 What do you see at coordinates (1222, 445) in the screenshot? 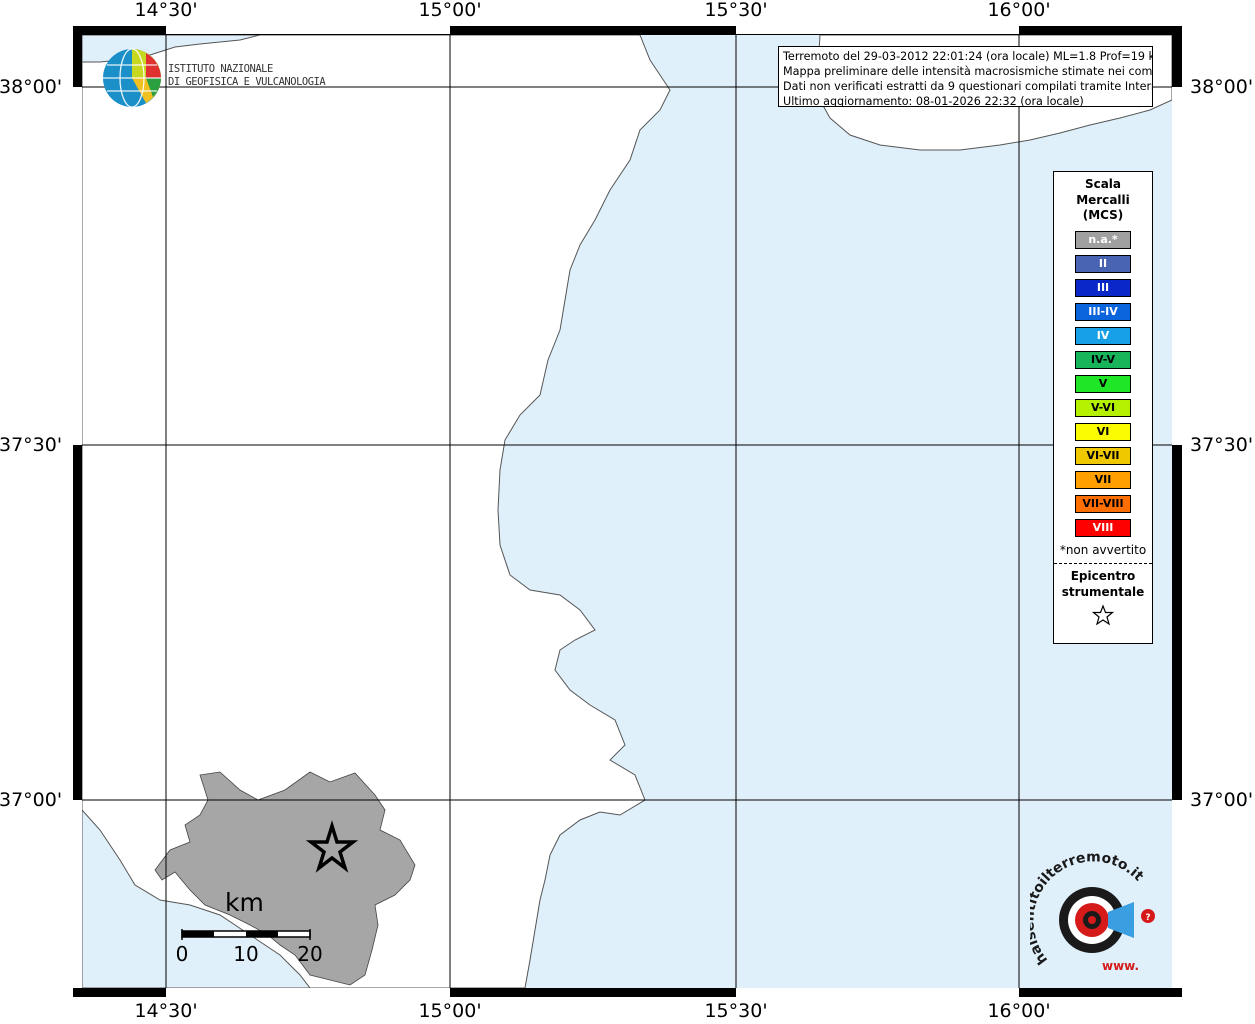
I see `lat-label-right: 37°30'` at bounding box center [1222, 445].